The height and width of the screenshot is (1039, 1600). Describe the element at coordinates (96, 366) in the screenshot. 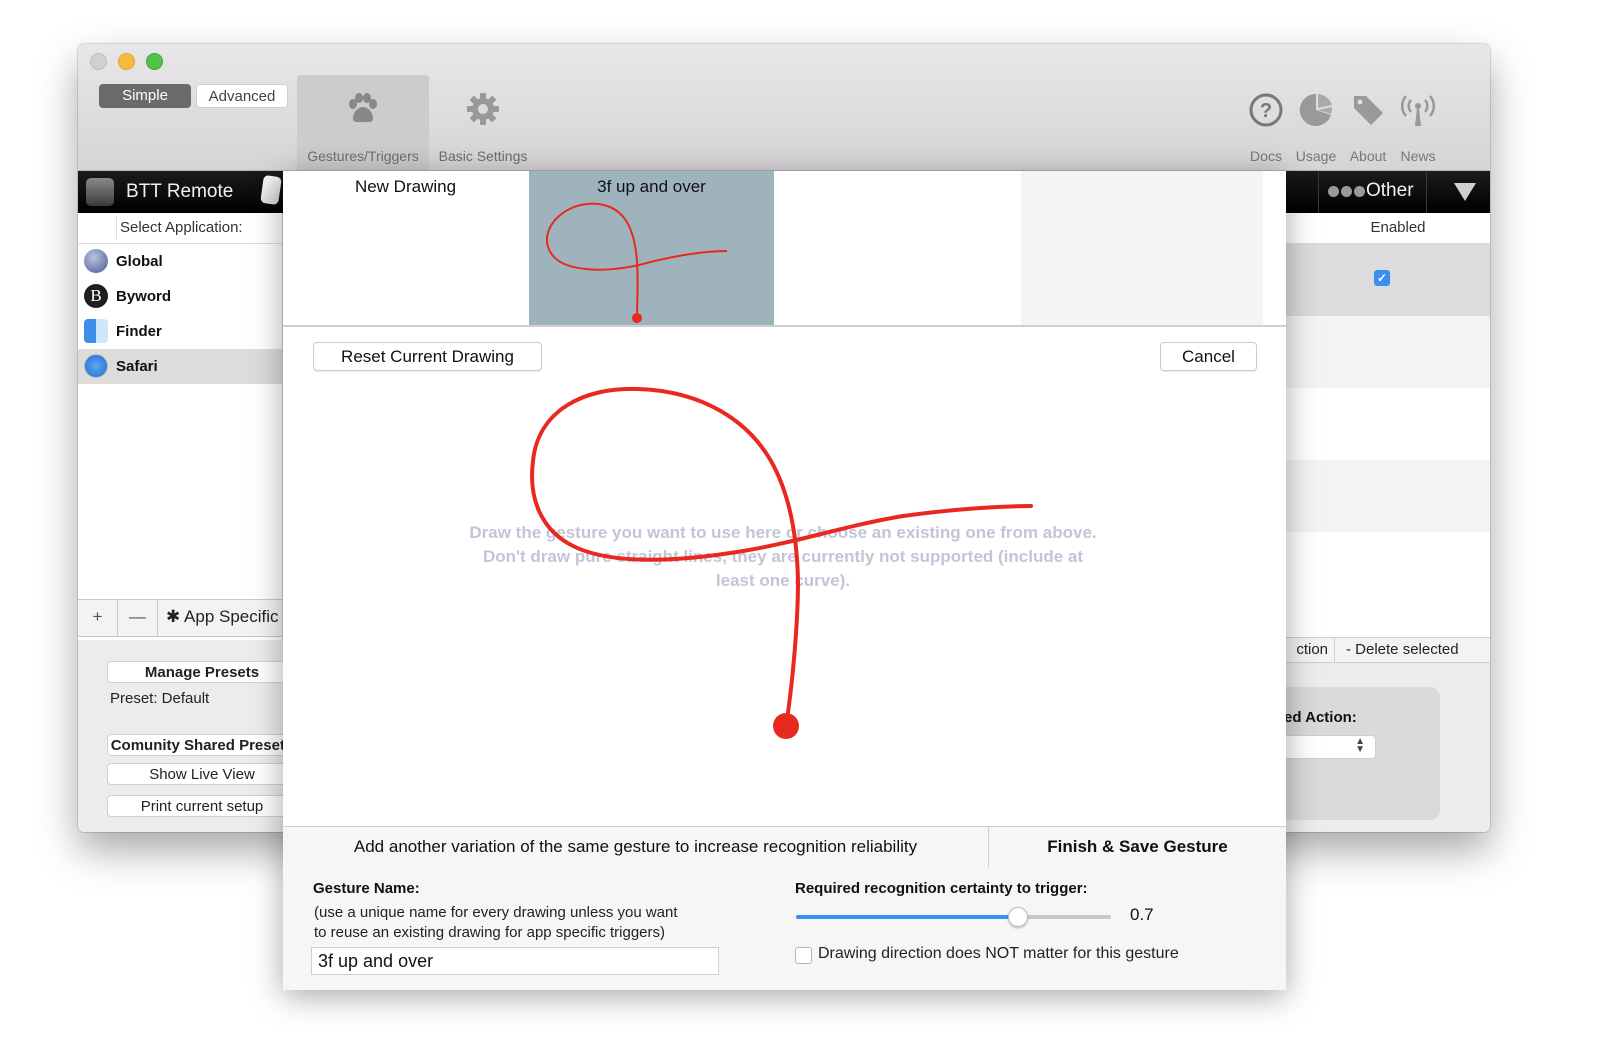

I see `safari-icon` at that location.